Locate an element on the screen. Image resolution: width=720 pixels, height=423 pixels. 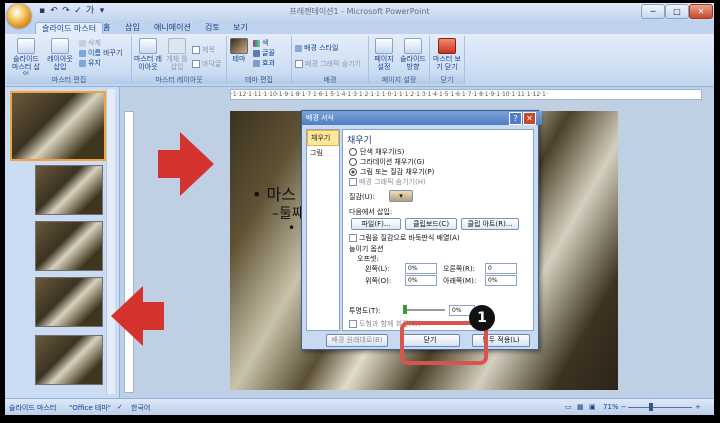
effects-button: 효과 is located at coordinates (264, 63).